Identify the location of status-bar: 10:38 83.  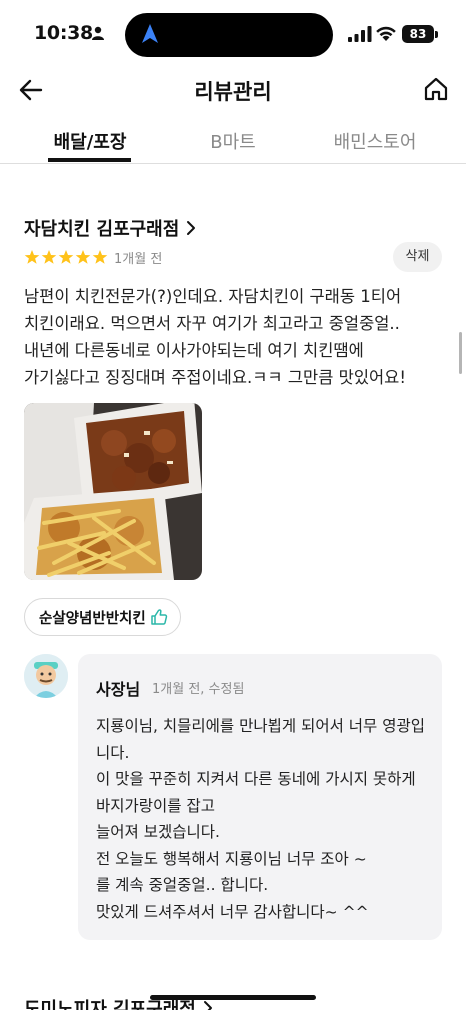
(233, 33).